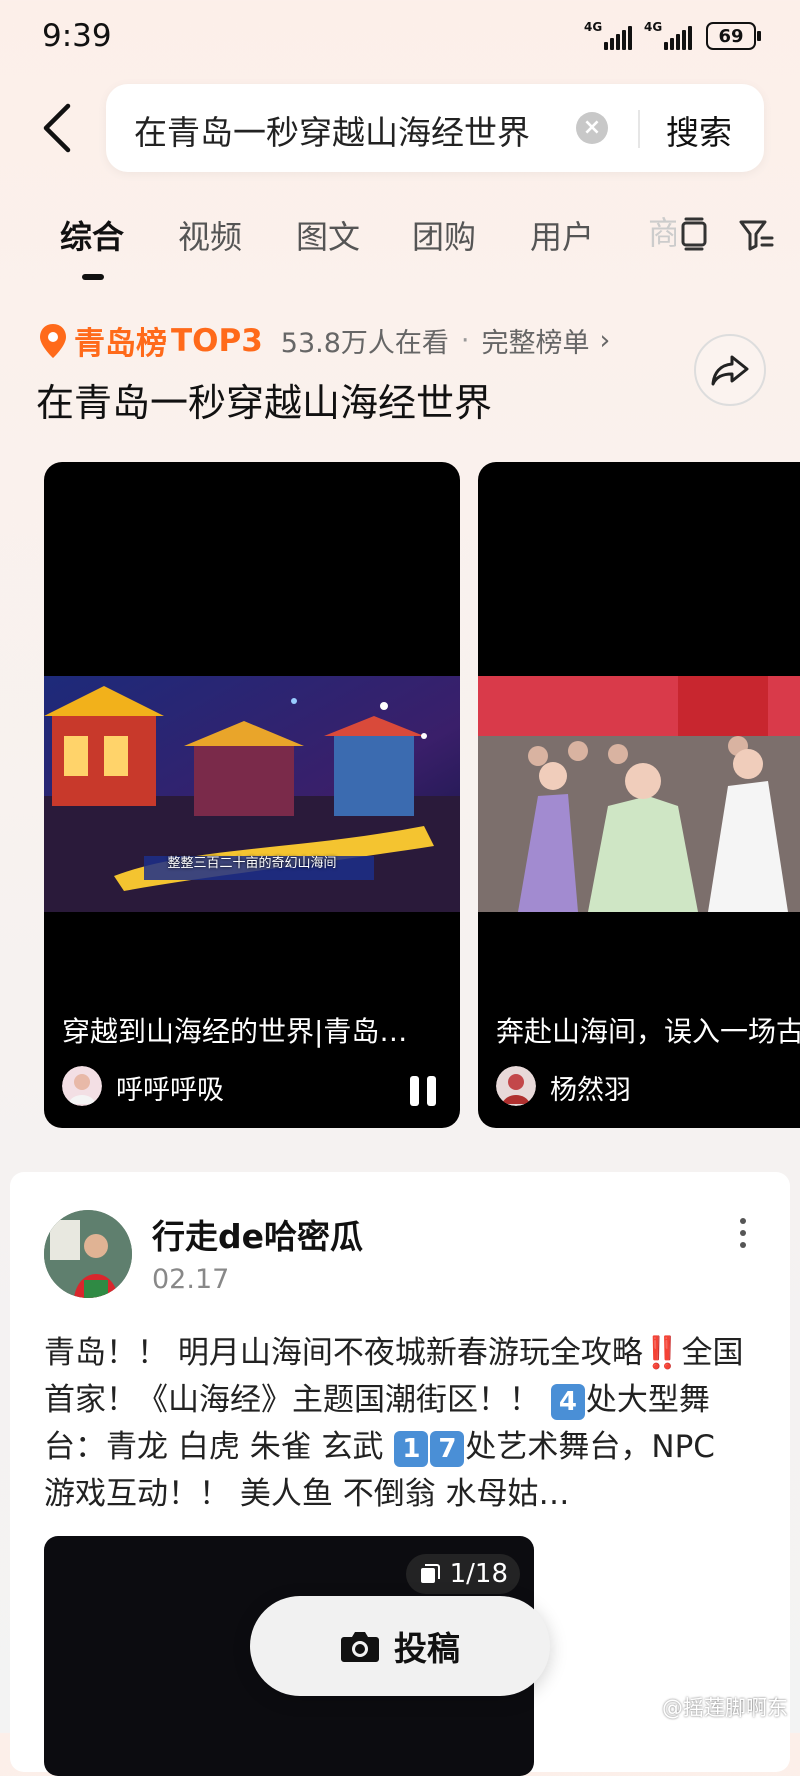 The width and height of the screenshot is (800, 1776). Describe the element at coordinates (567, 1401) in the screenshot. I see `number-badge: 4` at that location.